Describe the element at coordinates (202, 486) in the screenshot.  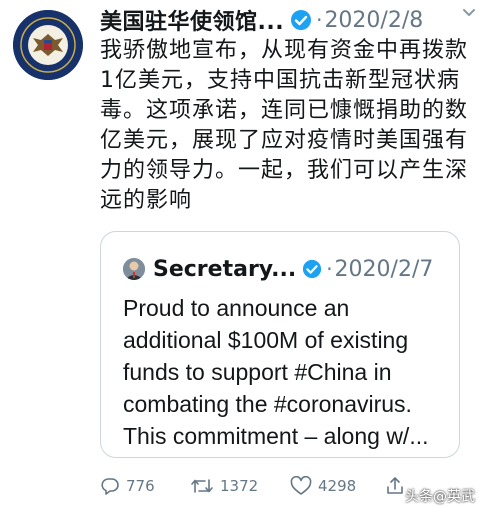
I see `retweet-icon` at that location.